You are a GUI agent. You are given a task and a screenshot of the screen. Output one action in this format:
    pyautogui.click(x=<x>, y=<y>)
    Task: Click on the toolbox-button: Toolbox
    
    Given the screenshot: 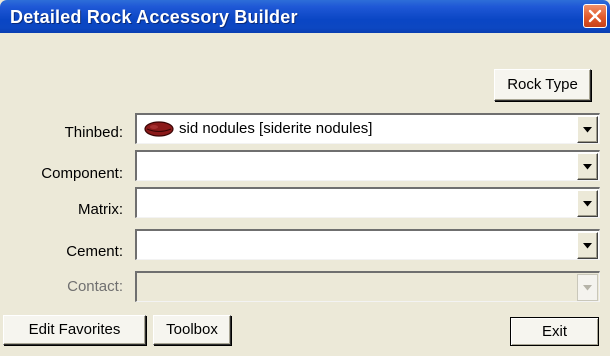 What is the action you would take?
    pyautogui.click(x=192, y=330)
    